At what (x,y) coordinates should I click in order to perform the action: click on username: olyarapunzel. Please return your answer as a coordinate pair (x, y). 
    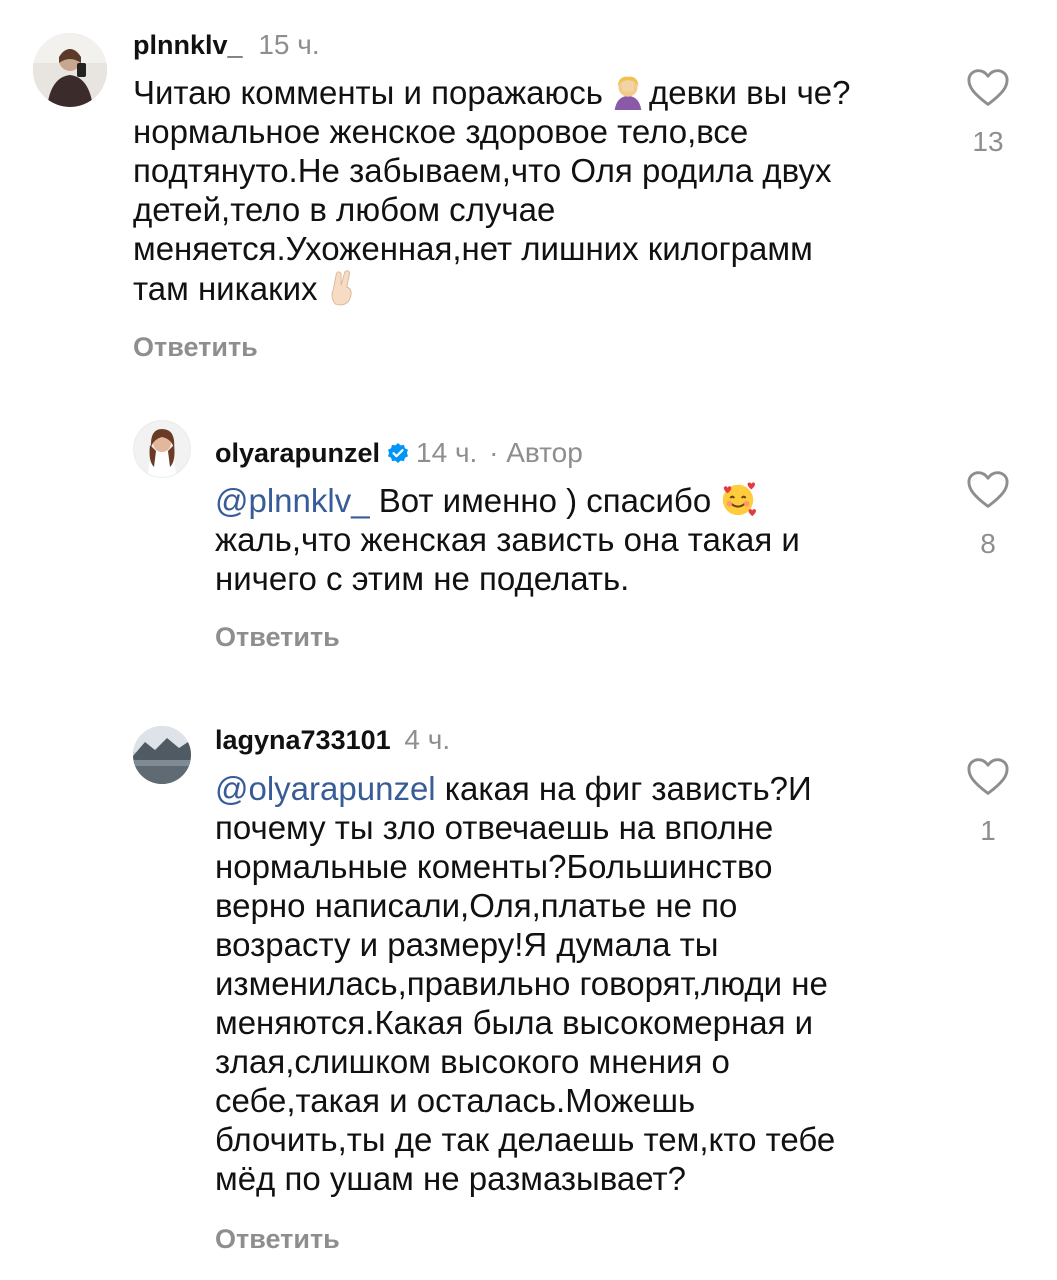
    Looking at the image, I should click on (297, 453).